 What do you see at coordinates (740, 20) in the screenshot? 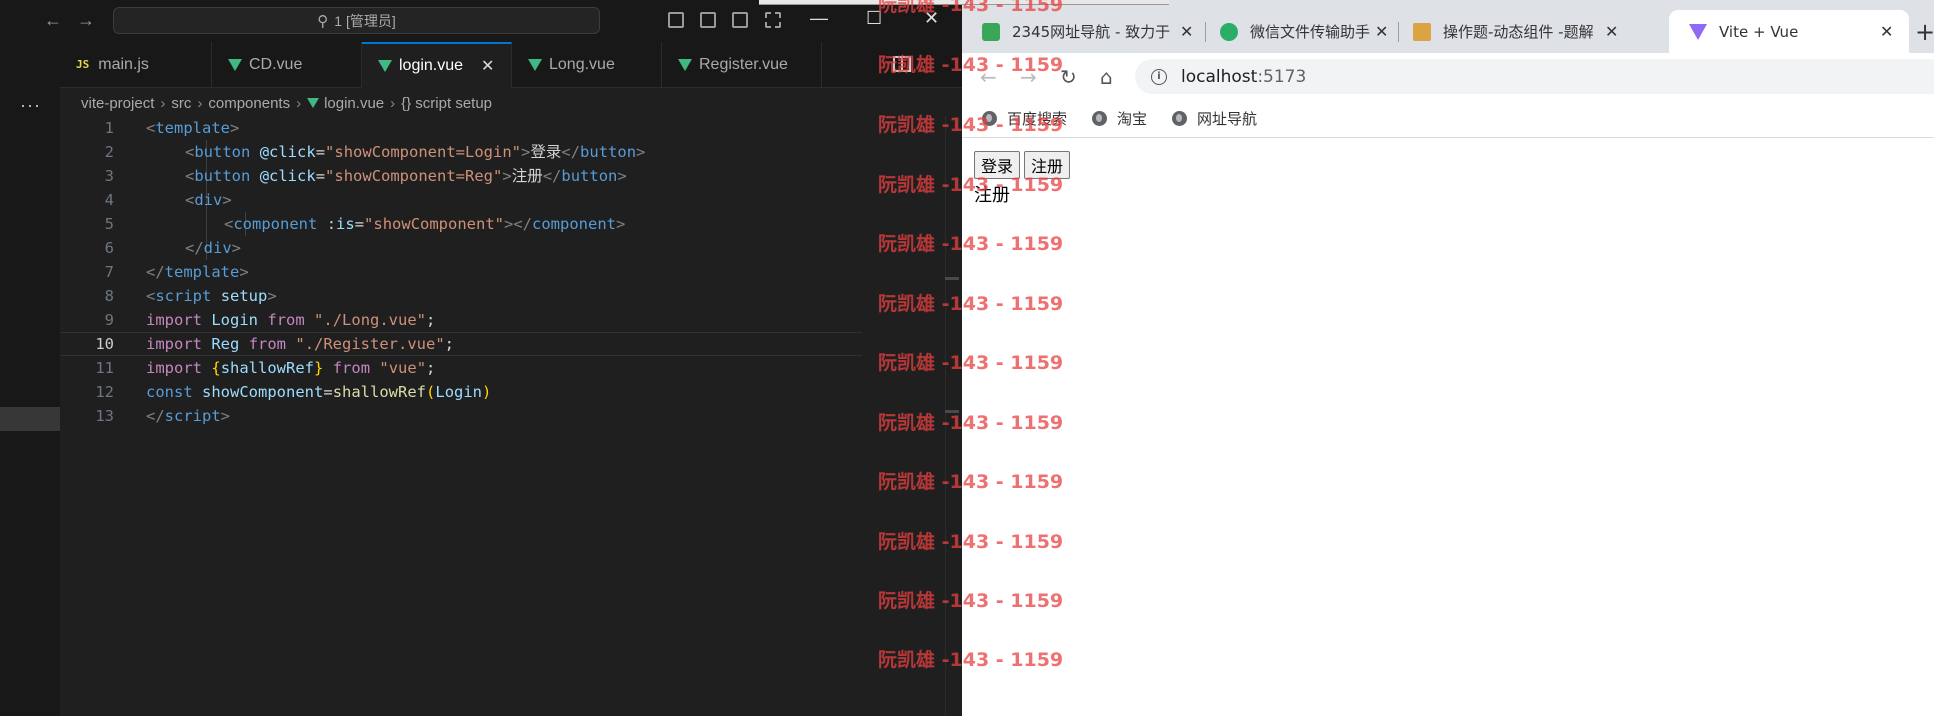
I see `toggle-secondary-sidebar-icon` at bounding box center [740, 20].